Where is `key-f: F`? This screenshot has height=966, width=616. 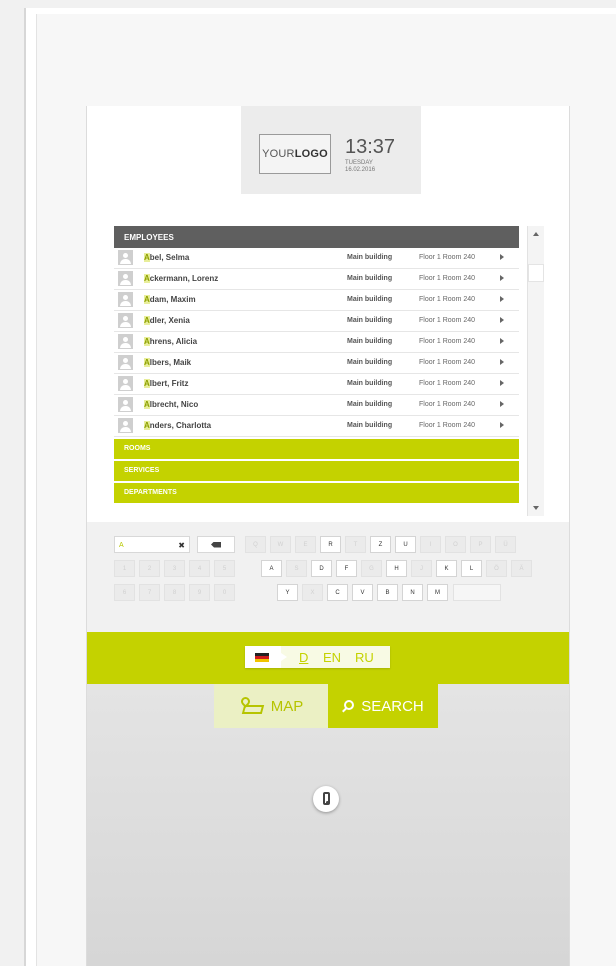 key-f: F is located at coordinates (346, 568).